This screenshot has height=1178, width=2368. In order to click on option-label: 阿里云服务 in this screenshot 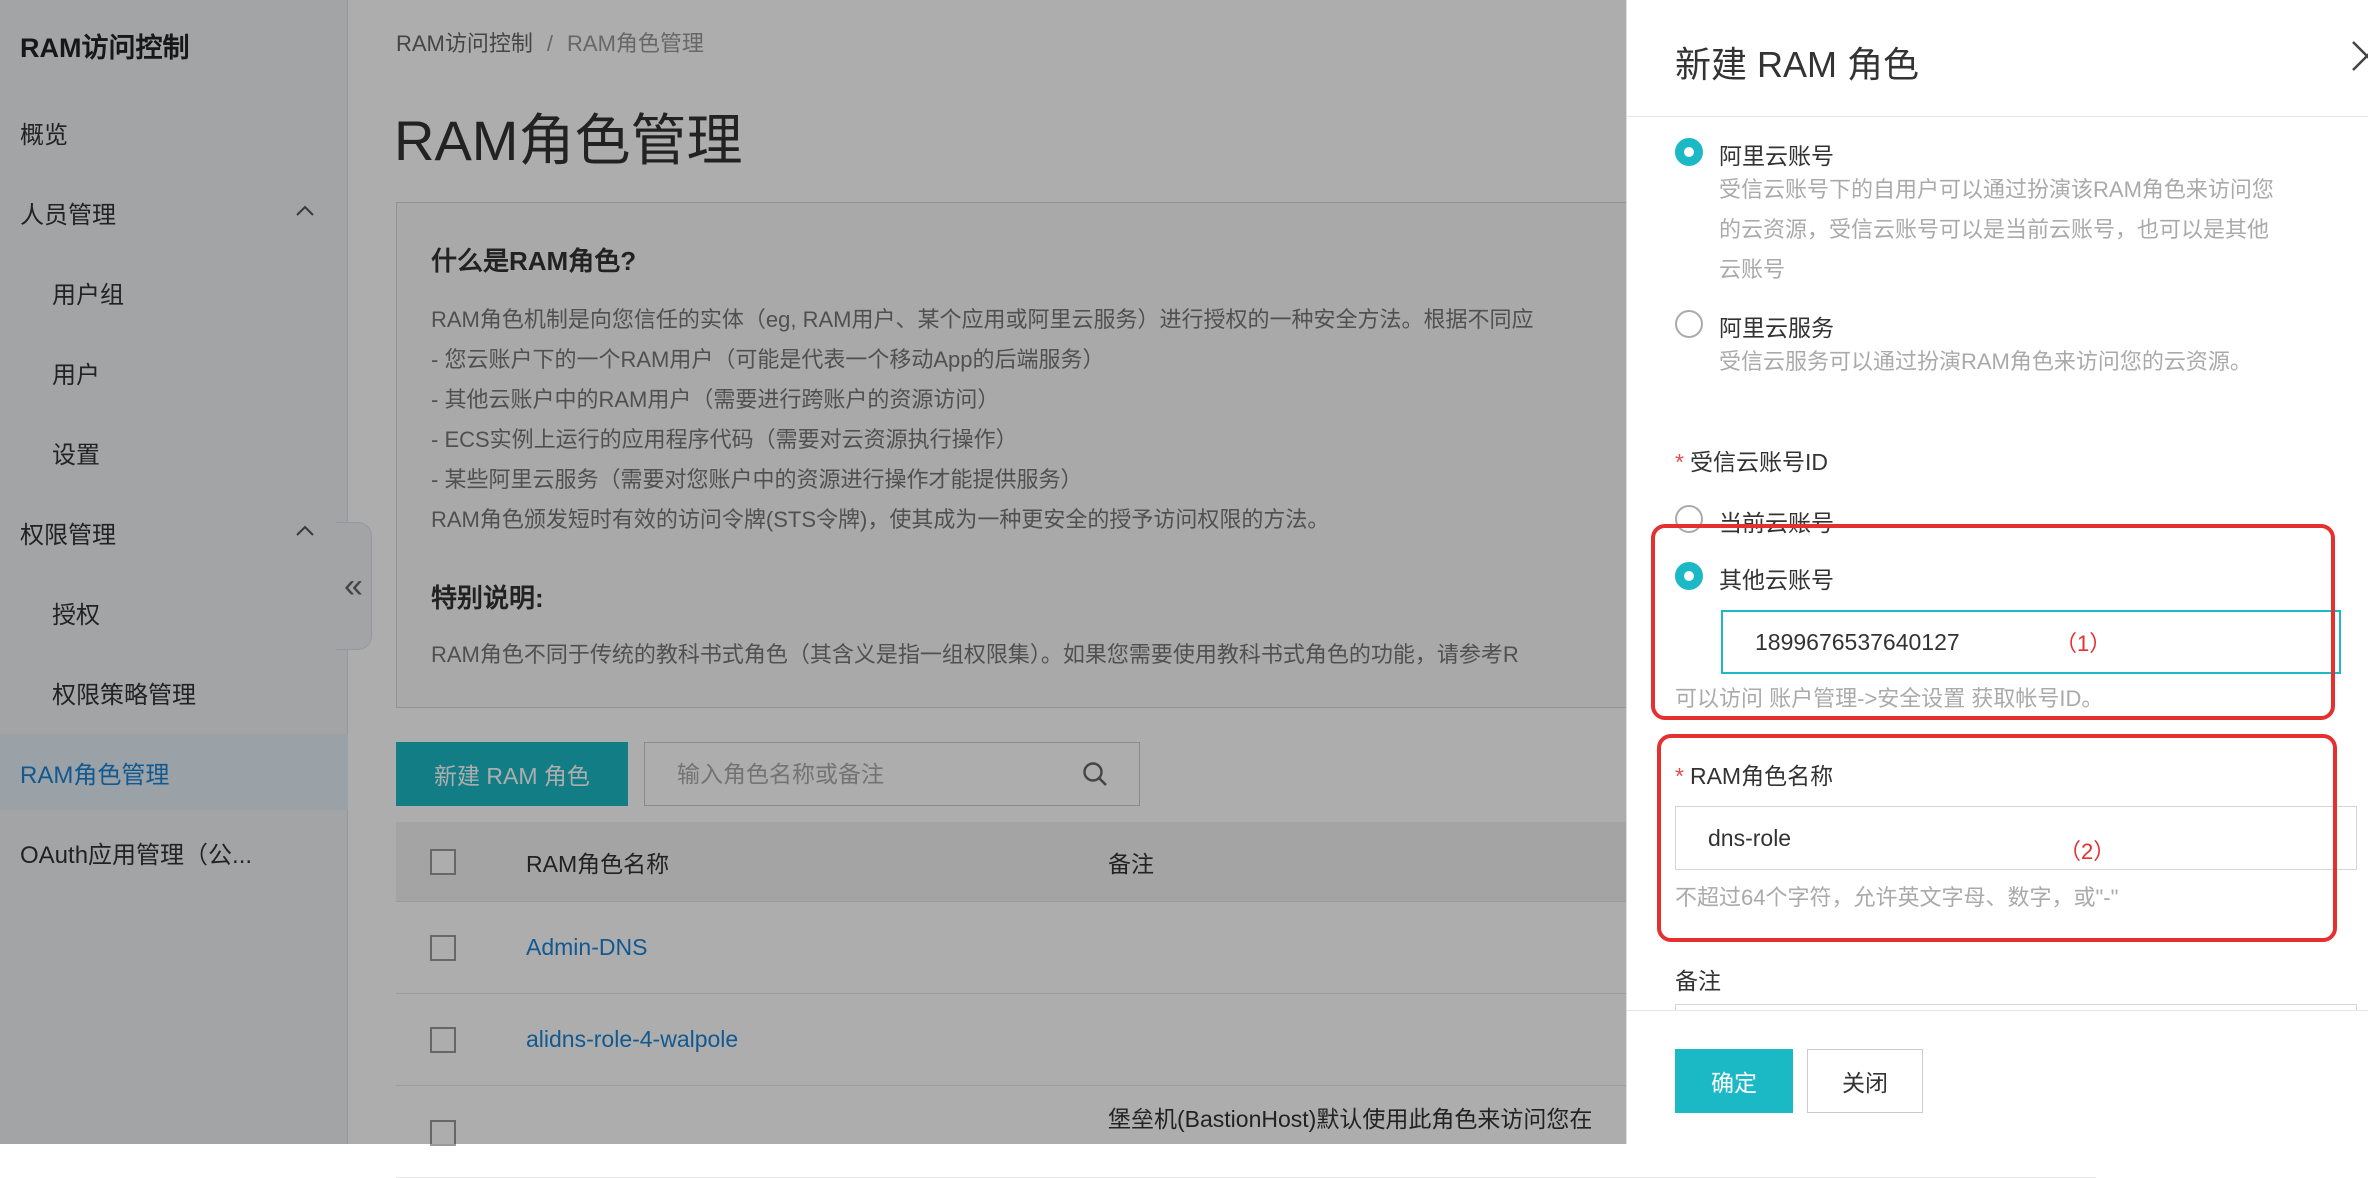, I will do `click(1776, 328)`.